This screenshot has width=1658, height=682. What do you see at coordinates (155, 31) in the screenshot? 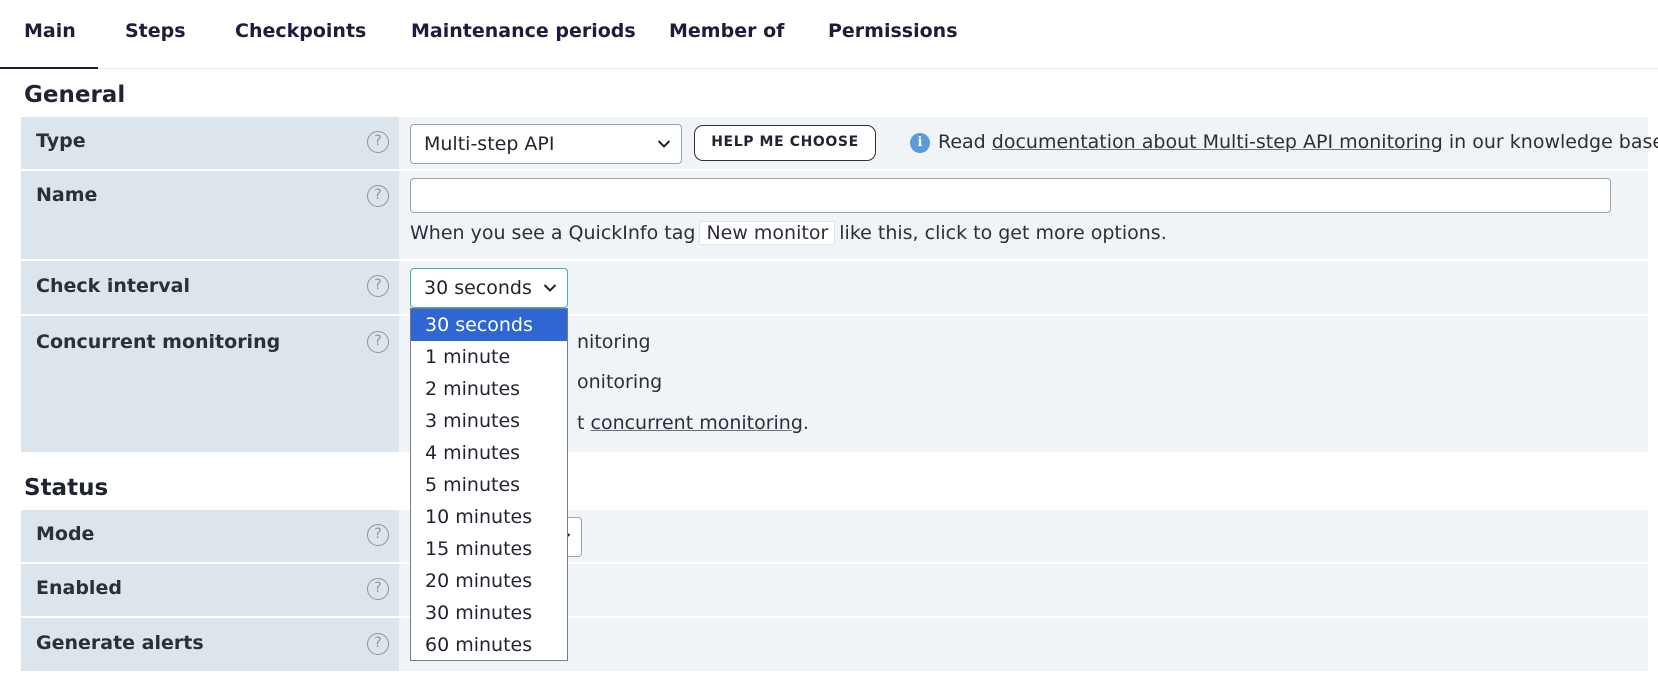
I see `tab-steps: Steps` at bounding box center [155, 31].